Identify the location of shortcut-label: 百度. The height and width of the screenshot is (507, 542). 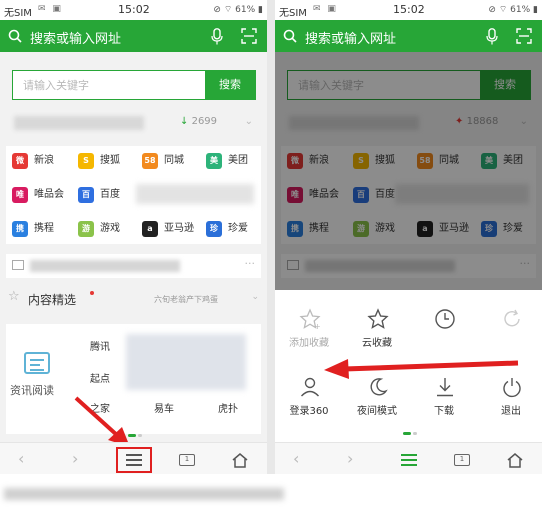
(110, 194).